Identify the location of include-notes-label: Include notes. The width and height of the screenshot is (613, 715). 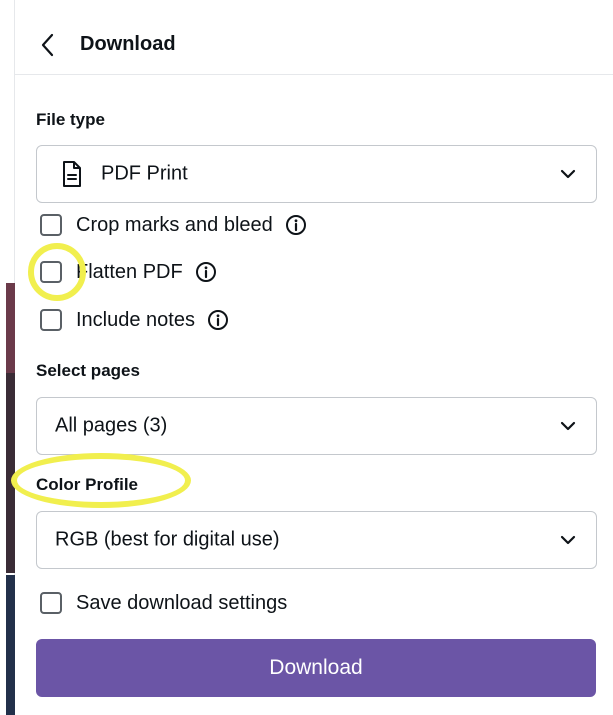
(135, 319).